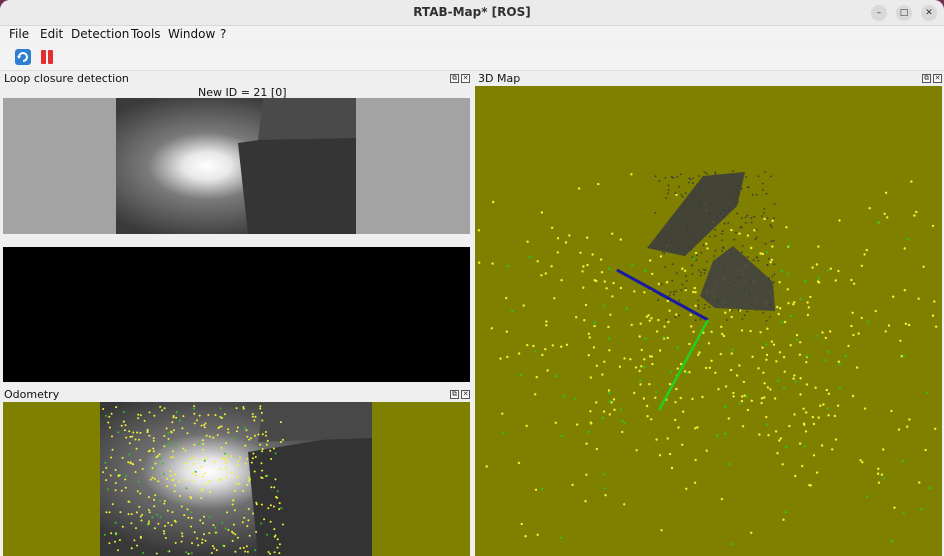 The width and height of the screenshot is (944, 556). Describe the element at coordinates (223, 34) in the screenshot. I see `menu-help: ?` at that location.